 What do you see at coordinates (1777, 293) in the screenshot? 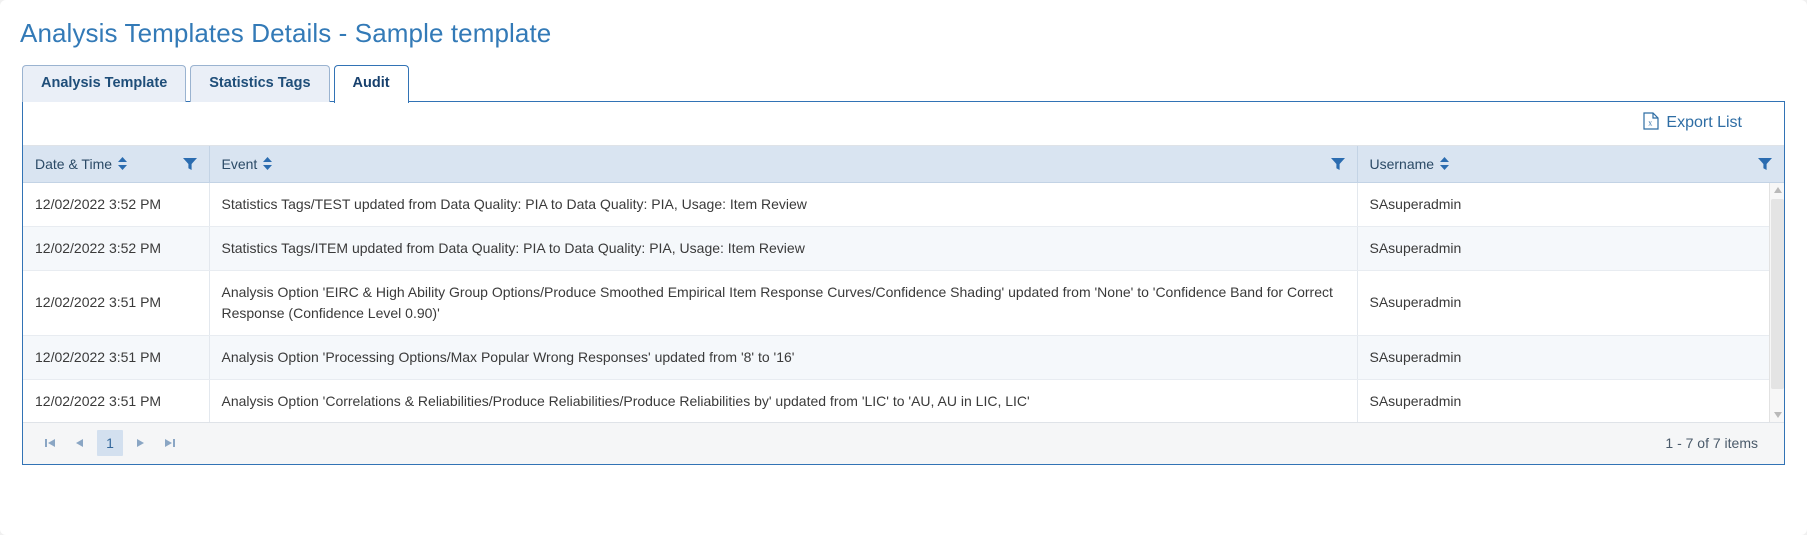
I see `scrollbar-thumb` at bounding box center [1777, 293].